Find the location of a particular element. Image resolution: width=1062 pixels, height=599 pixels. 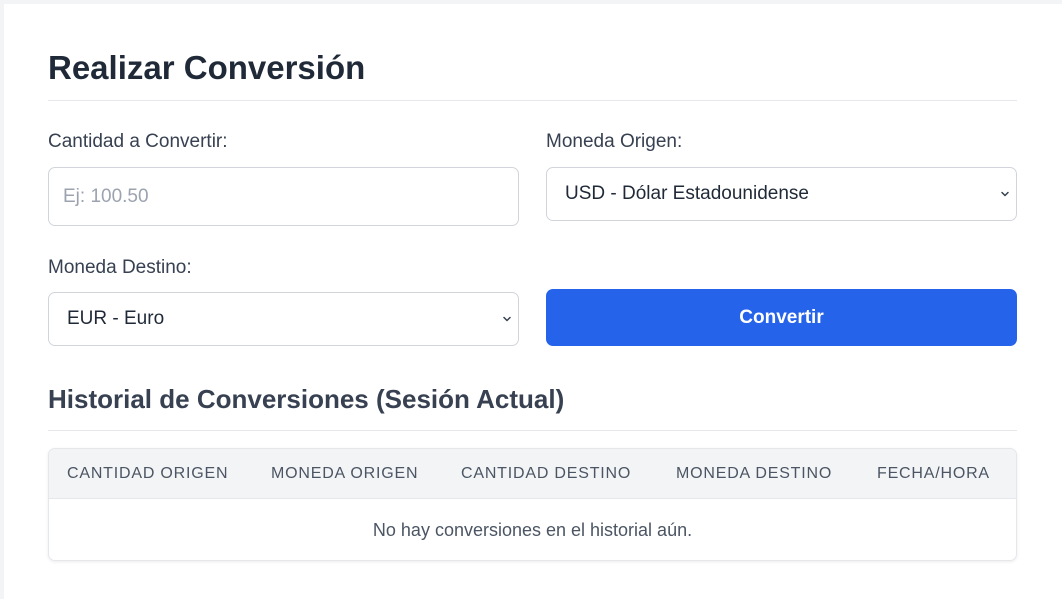

history-divider is located at coordinates (532, 430).